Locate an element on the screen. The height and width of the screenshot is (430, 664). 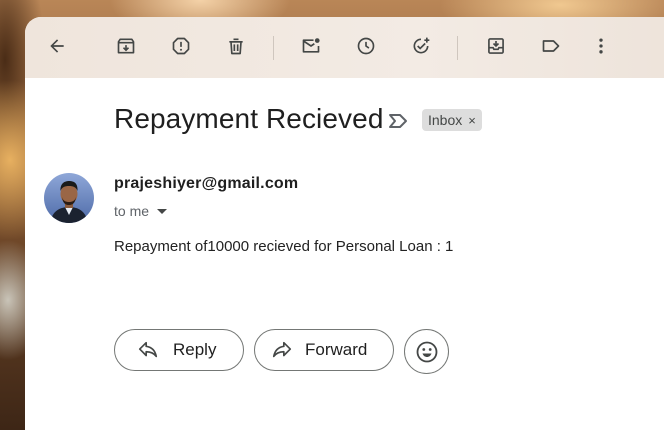
recipient-label: to me is located at coordinates (132, 211).